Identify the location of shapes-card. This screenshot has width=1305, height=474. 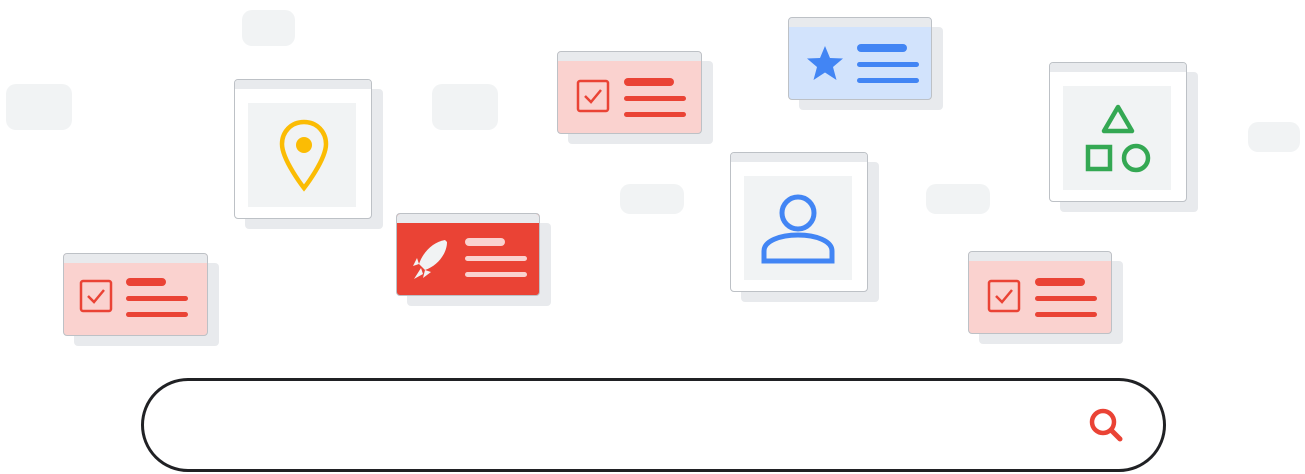
(1123, 137).